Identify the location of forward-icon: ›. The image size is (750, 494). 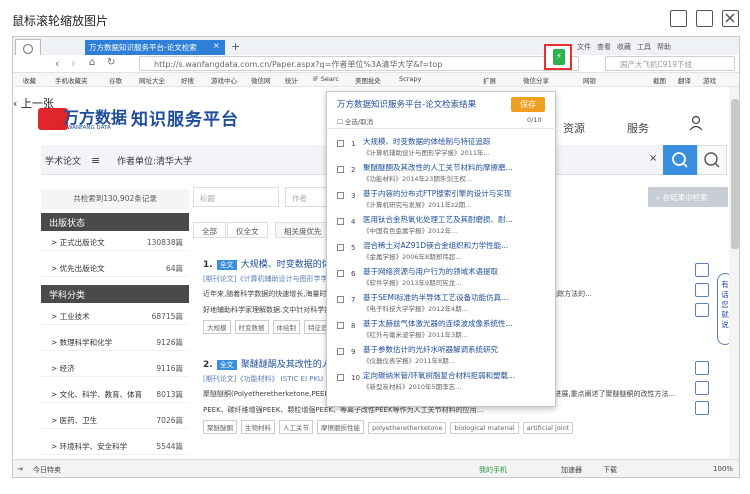
(73, 63).